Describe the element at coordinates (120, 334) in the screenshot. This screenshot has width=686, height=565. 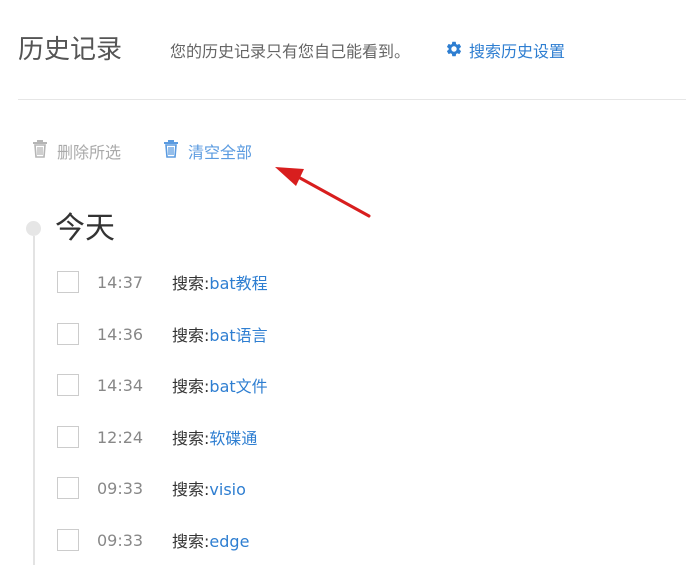
I see `row-time: 14:36` at that location.